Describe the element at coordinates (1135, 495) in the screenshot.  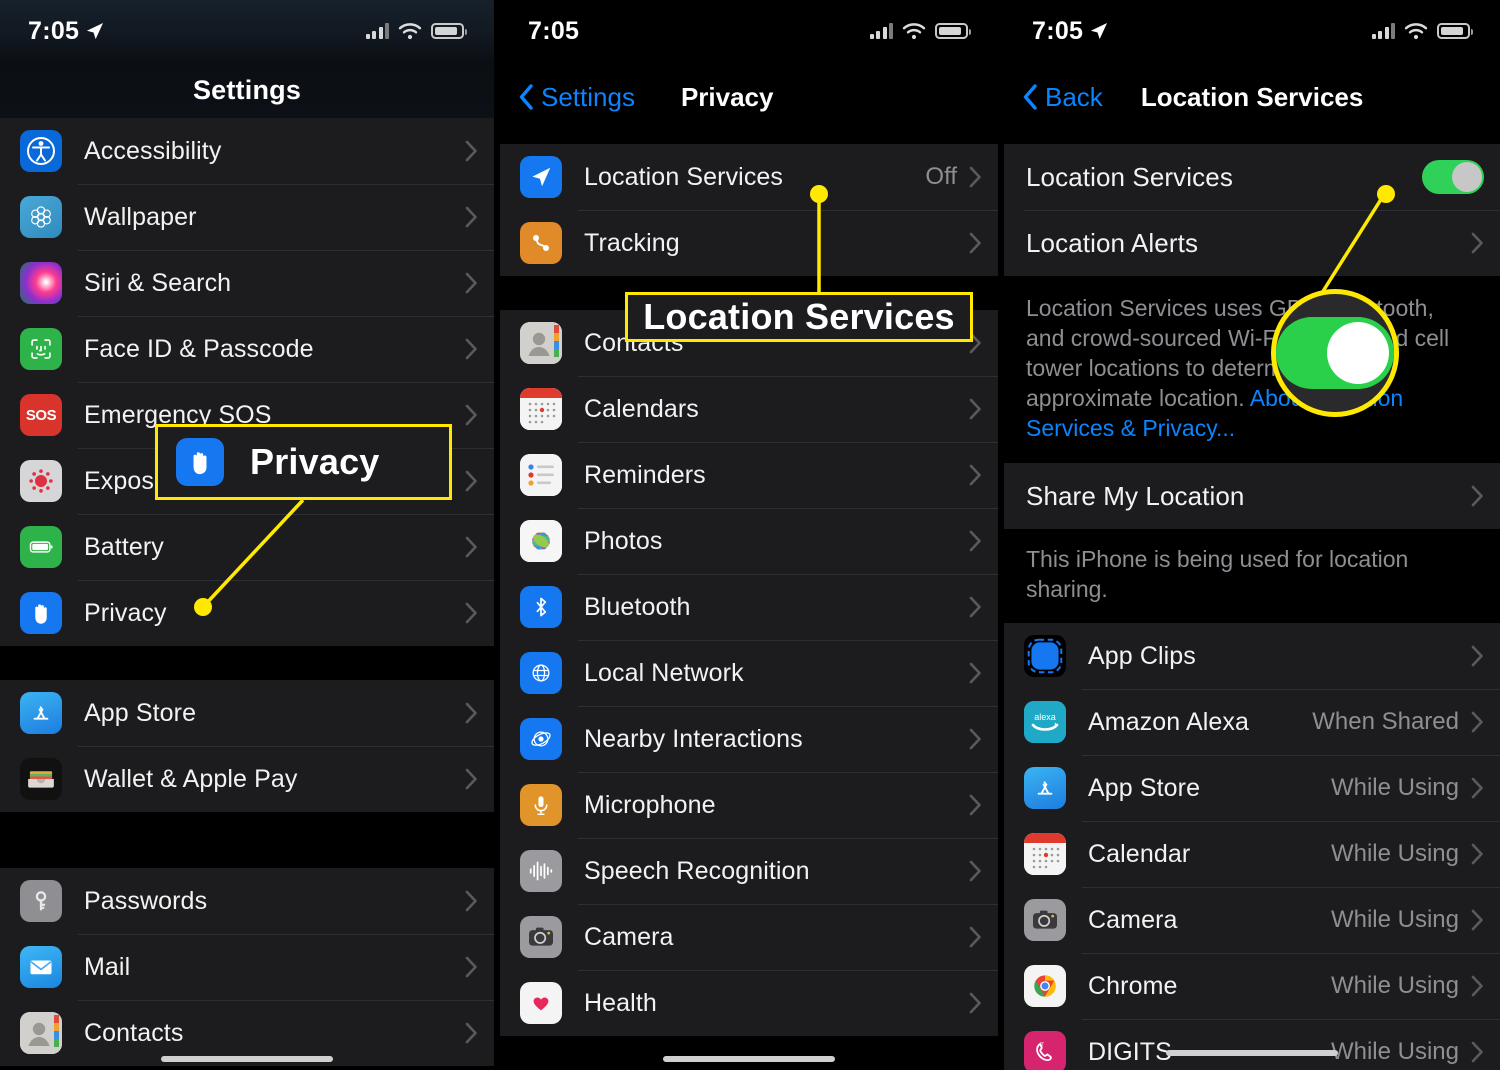
I see `row-label: Share My Location` at that location.